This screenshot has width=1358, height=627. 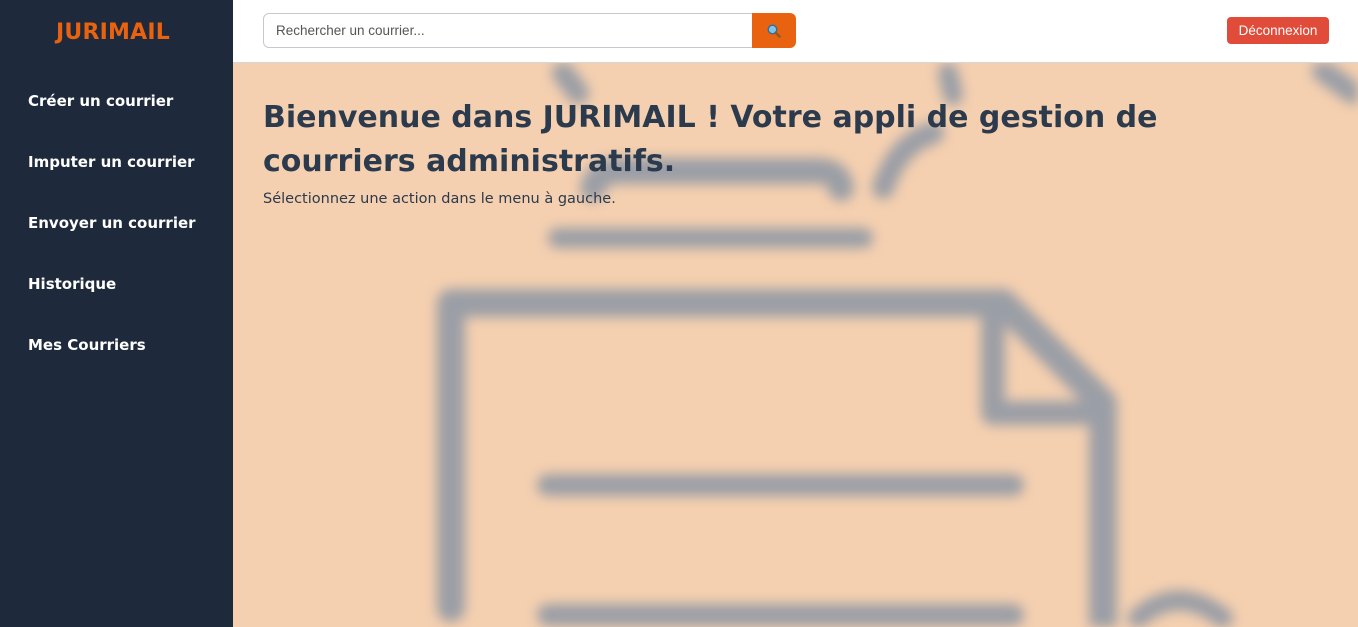 I want to click on brand-logo: JURIMAIL, so click(x=113, y=32).